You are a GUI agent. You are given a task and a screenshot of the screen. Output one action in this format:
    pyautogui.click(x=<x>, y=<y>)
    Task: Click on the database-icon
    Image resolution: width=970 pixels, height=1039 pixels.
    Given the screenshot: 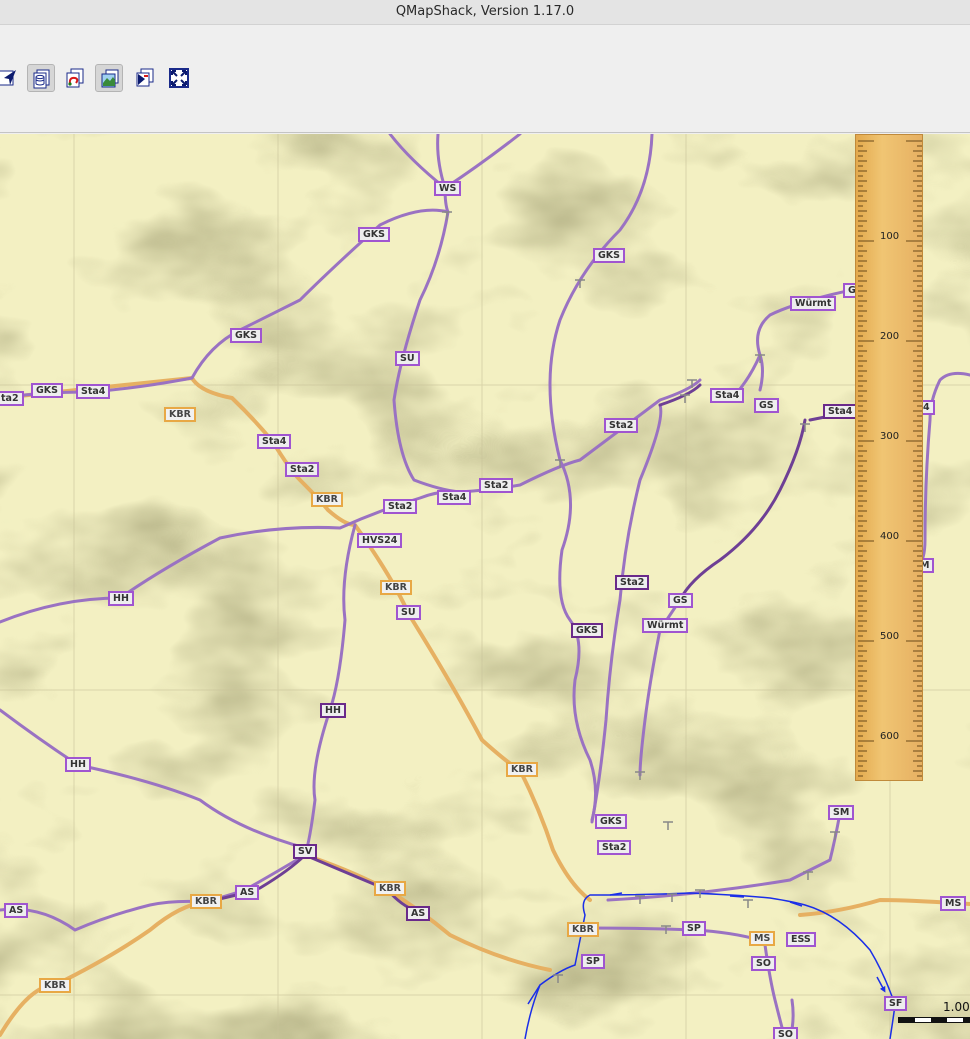 What is the action you would take?
    pyautogui.click(x=41, y=79)
    